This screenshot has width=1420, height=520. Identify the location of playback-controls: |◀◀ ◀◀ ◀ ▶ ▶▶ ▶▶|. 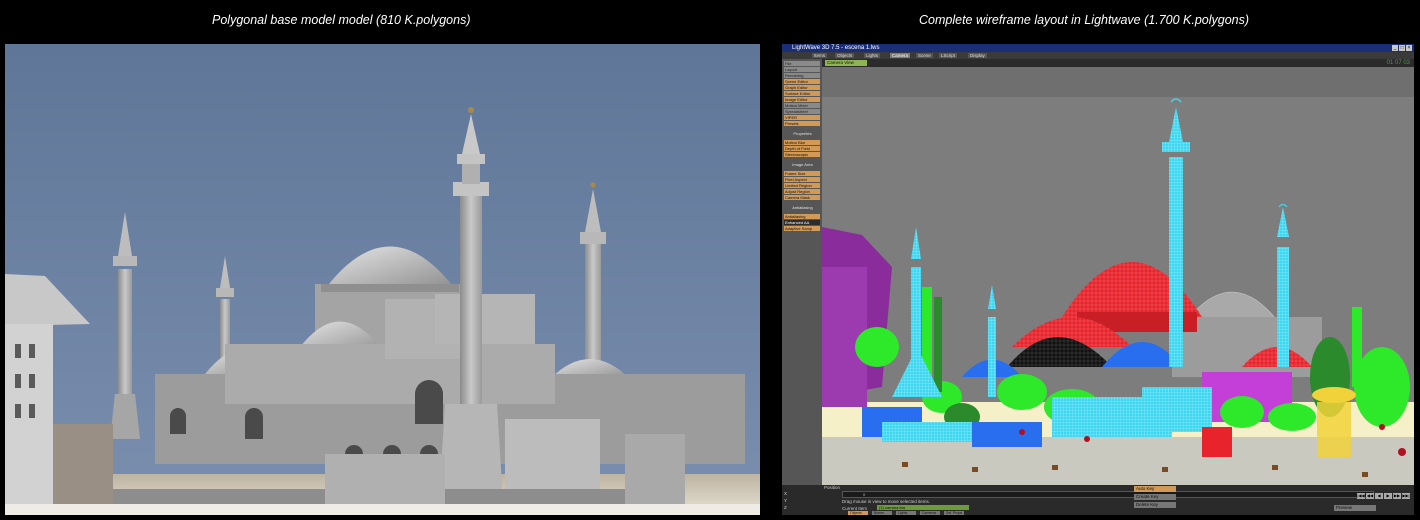
(1383, 496).